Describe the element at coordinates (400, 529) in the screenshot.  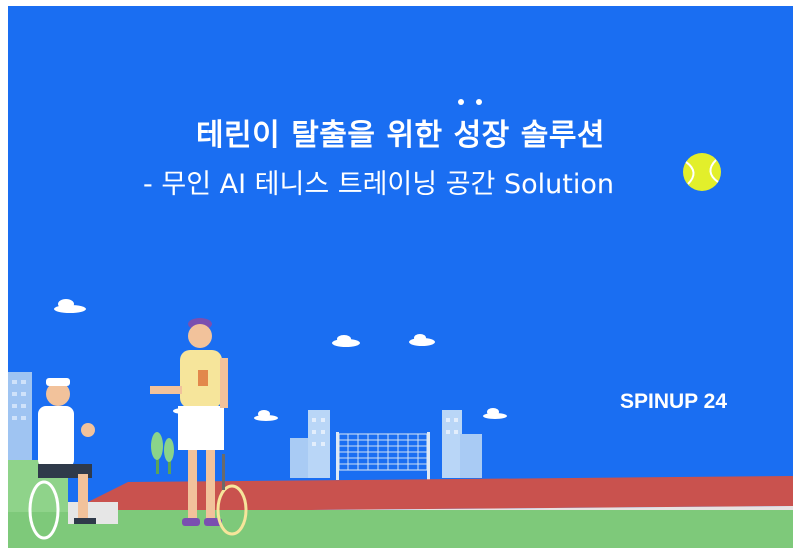
I see `grass-field` at that location.